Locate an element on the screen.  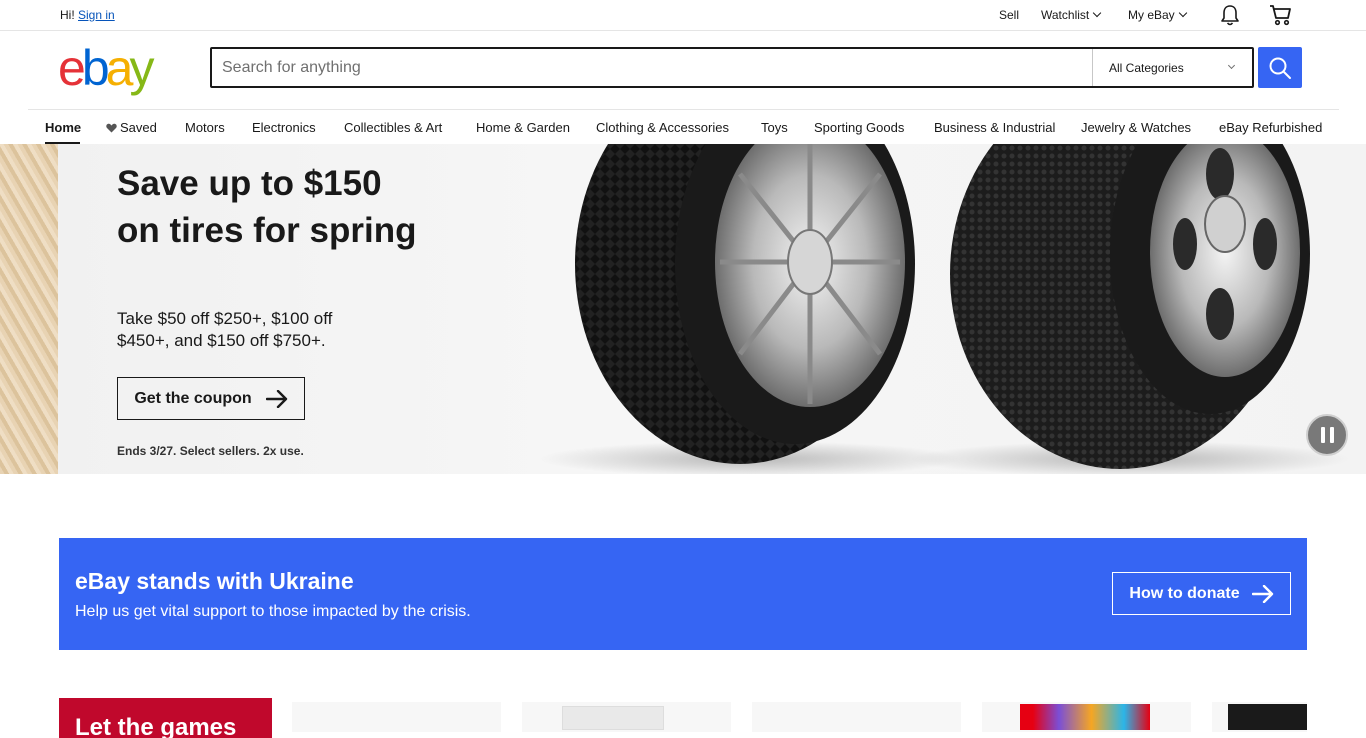
nav-item-motors: Motors is located at coordinates (205, 127).